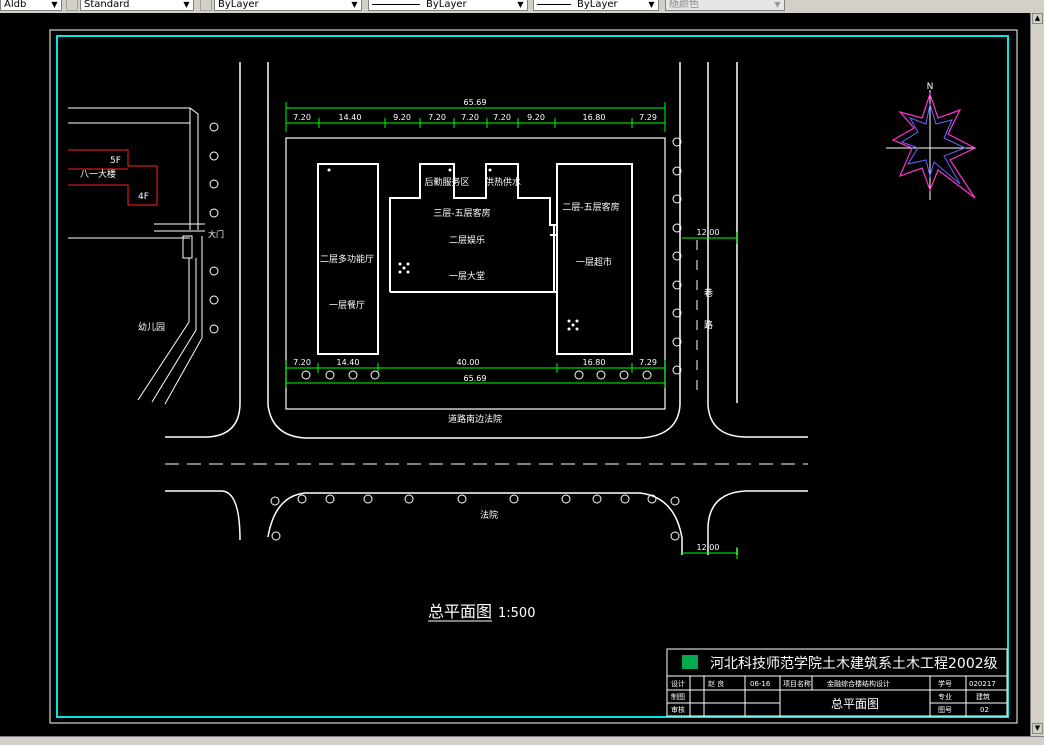  What do you see at coordinates (475, 378) in the screenshot?
I see `dim-total-bottom: 65.69` at bounding box center [475, 378].